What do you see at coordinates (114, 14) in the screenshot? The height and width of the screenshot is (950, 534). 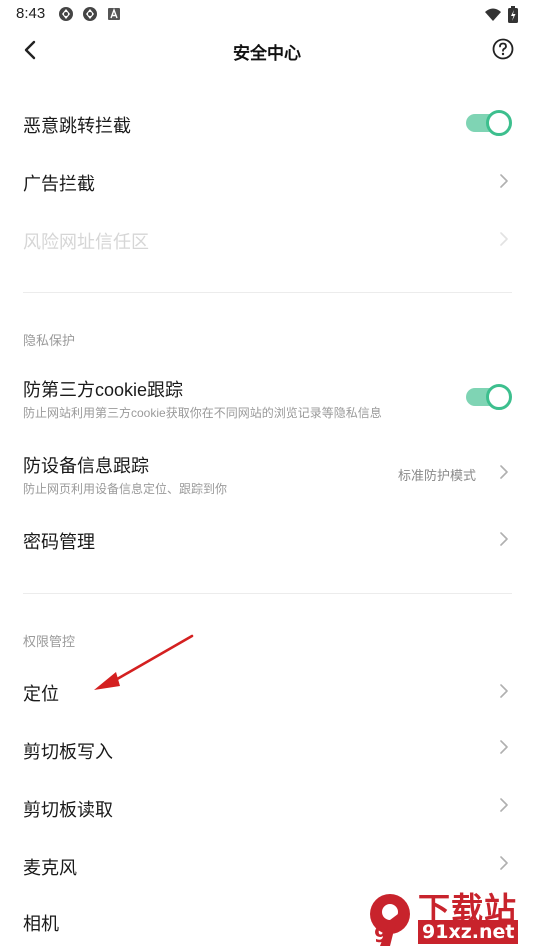 I see `font-a-icon` at bounding box center [114, 14].